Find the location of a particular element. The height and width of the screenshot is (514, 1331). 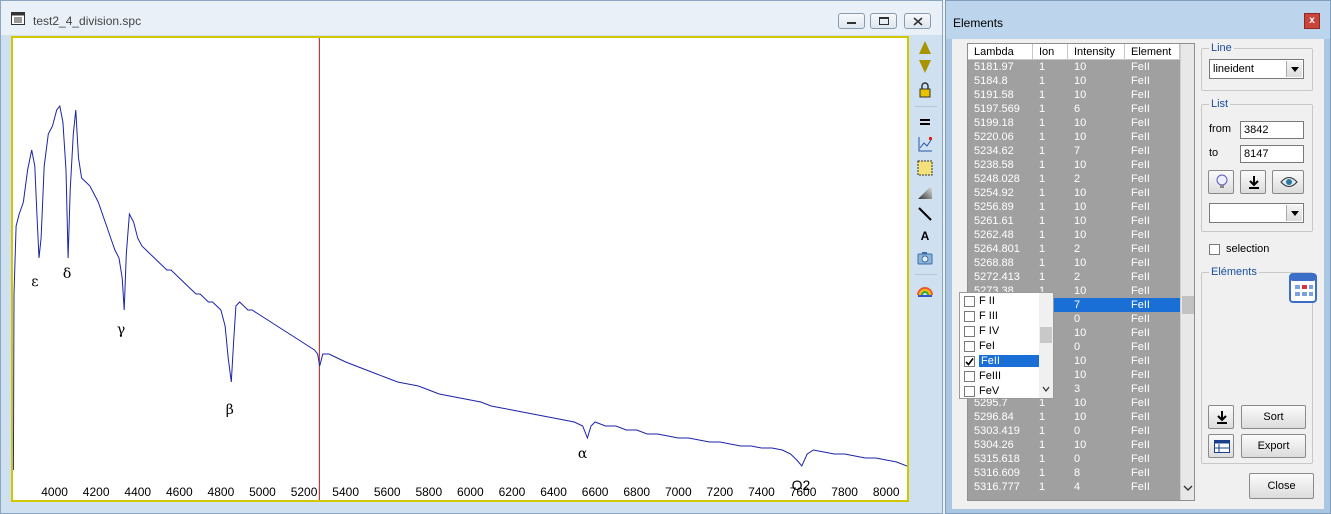

element-list-item: FeI is located at coordinates (1000, 346).